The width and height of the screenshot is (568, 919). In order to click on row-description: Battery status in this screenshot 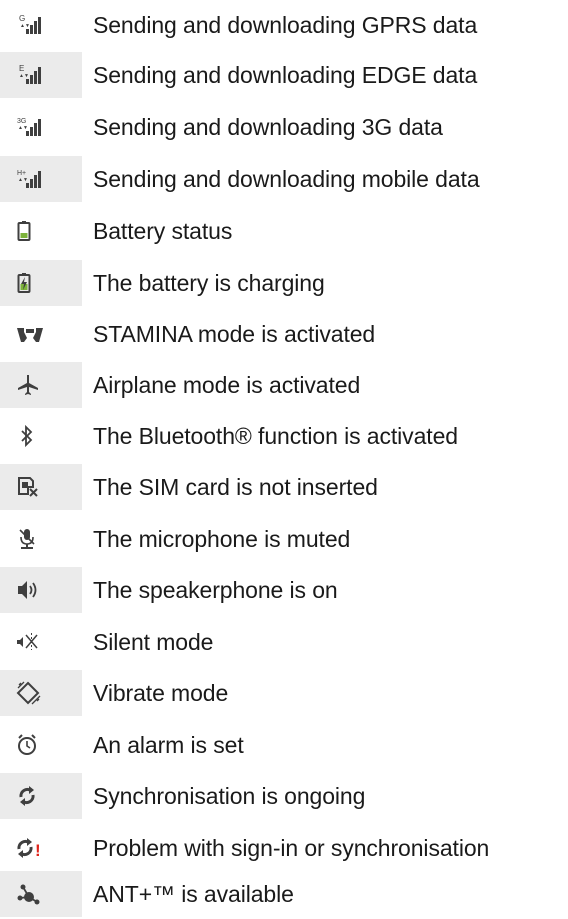, I will do `click(163, 231)`.